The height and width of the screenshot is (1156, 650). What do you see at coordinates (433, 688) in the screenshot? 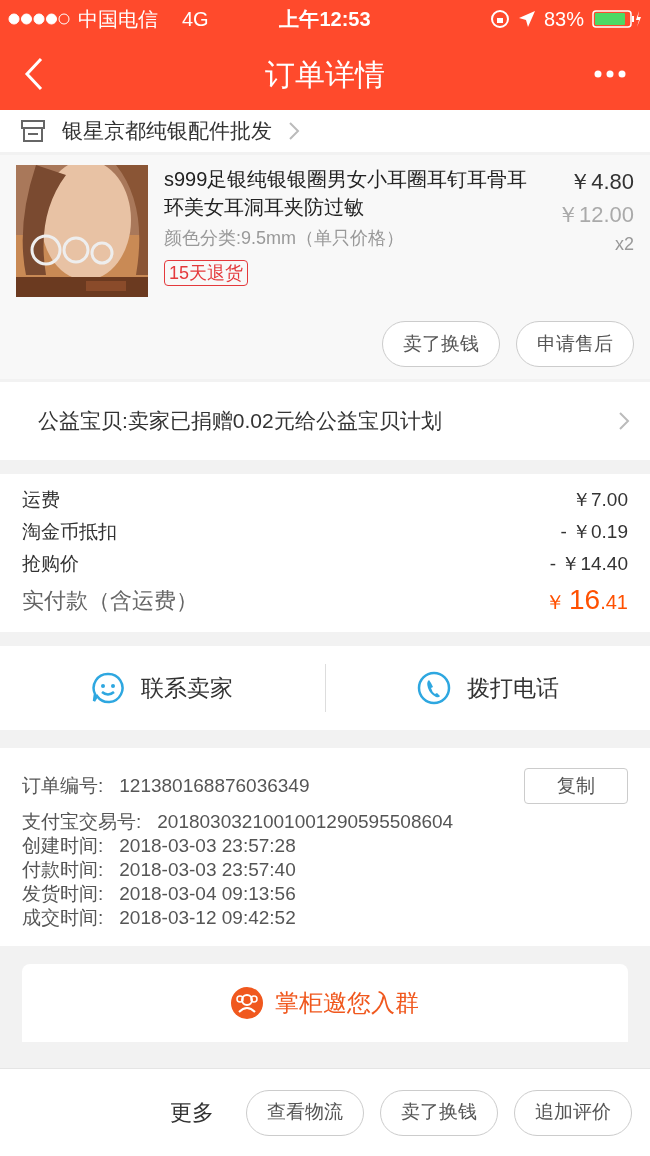
I see `phone-icon` at bounding box center [433, 688].